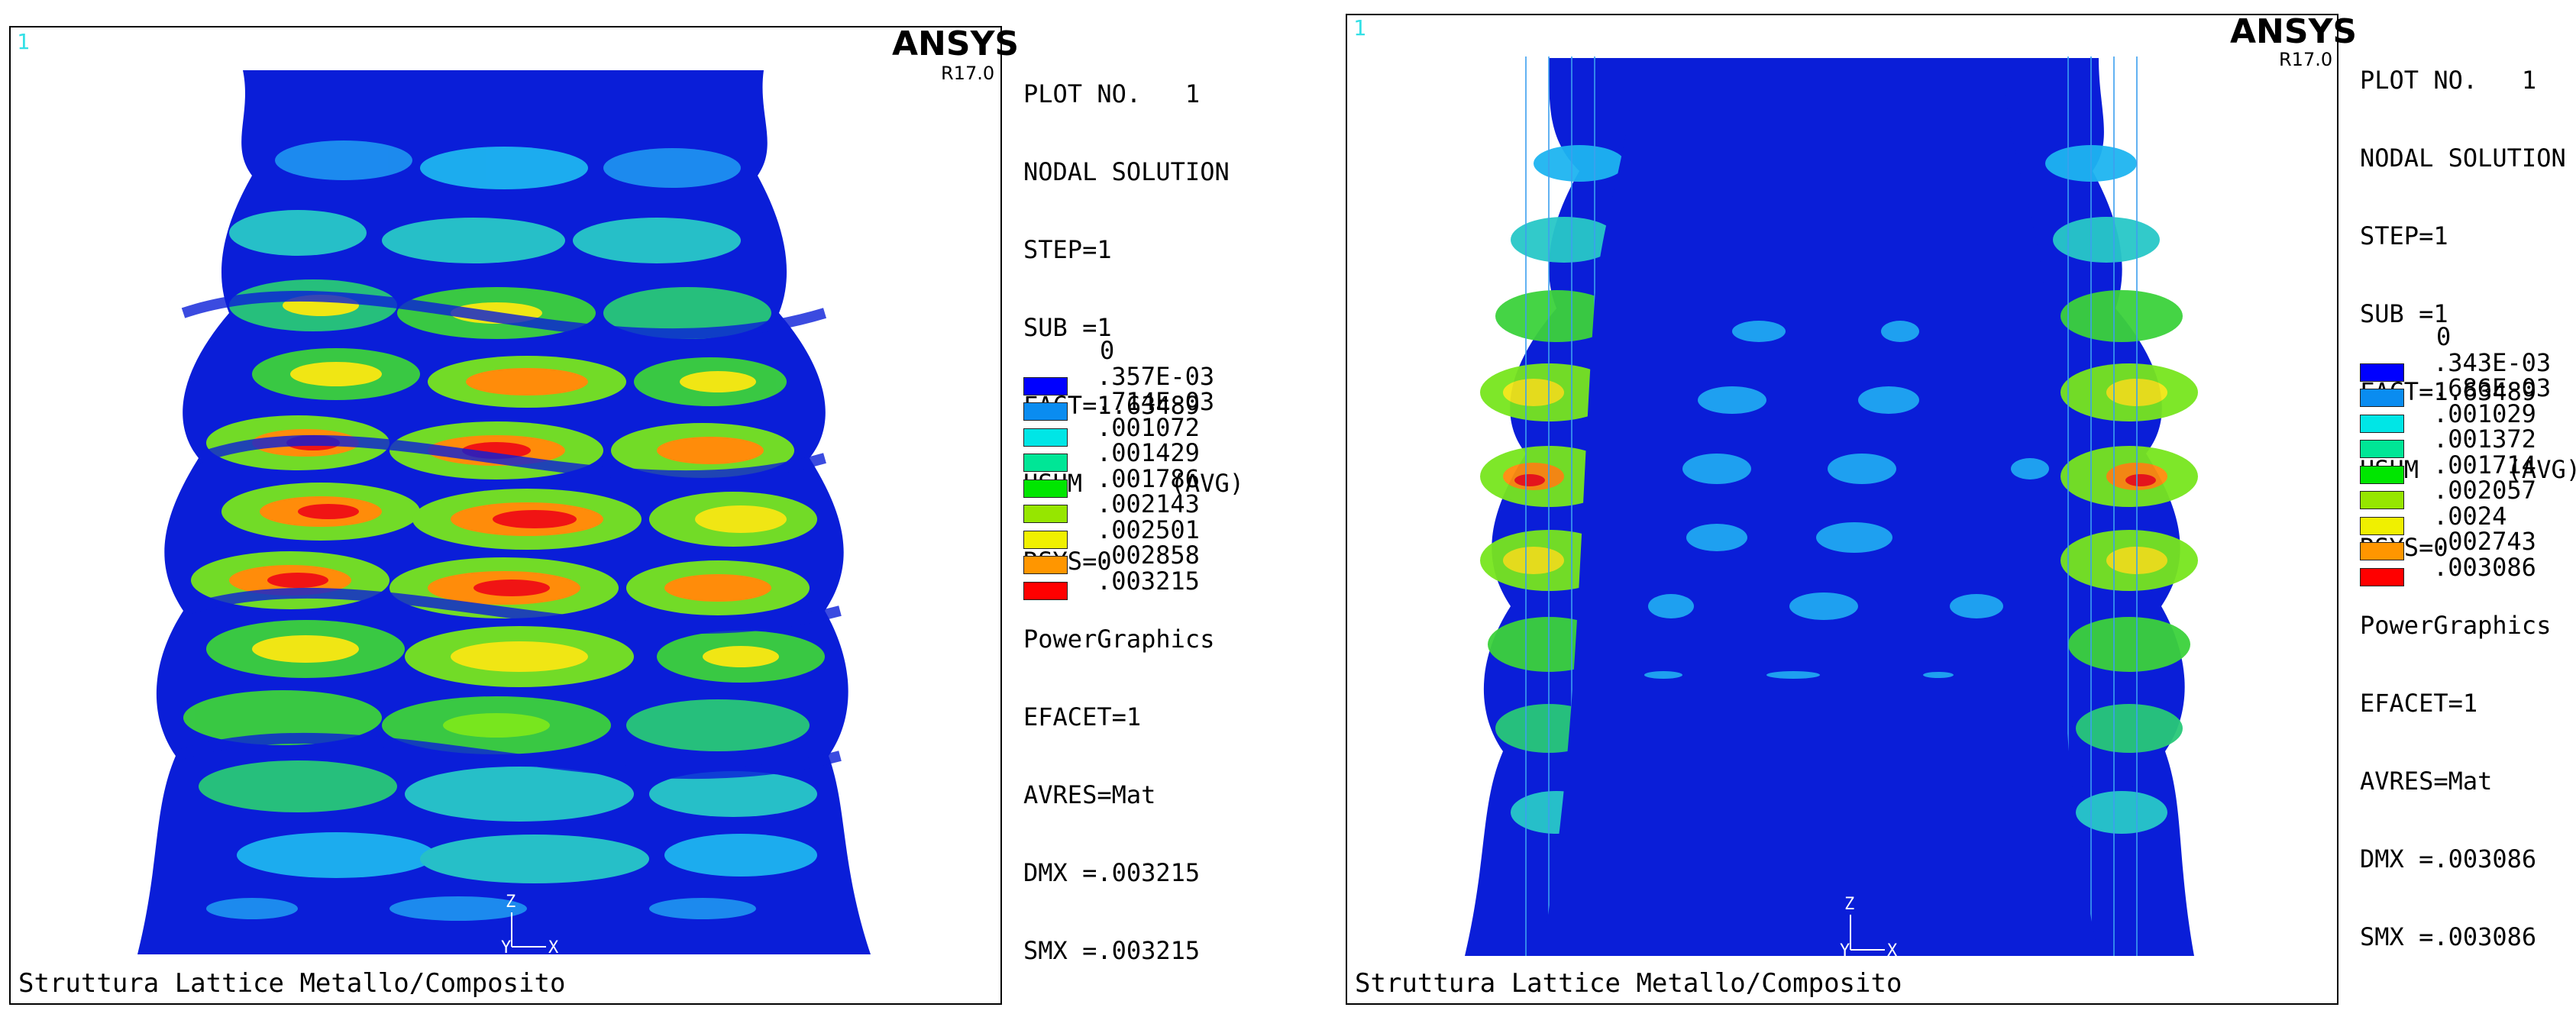 Image resolution: width=2576 pixels, height=1017 pixels. Describe the element at coordinates (1148, 452) in the screenshot. I see `legend-value: .001429` at that location.